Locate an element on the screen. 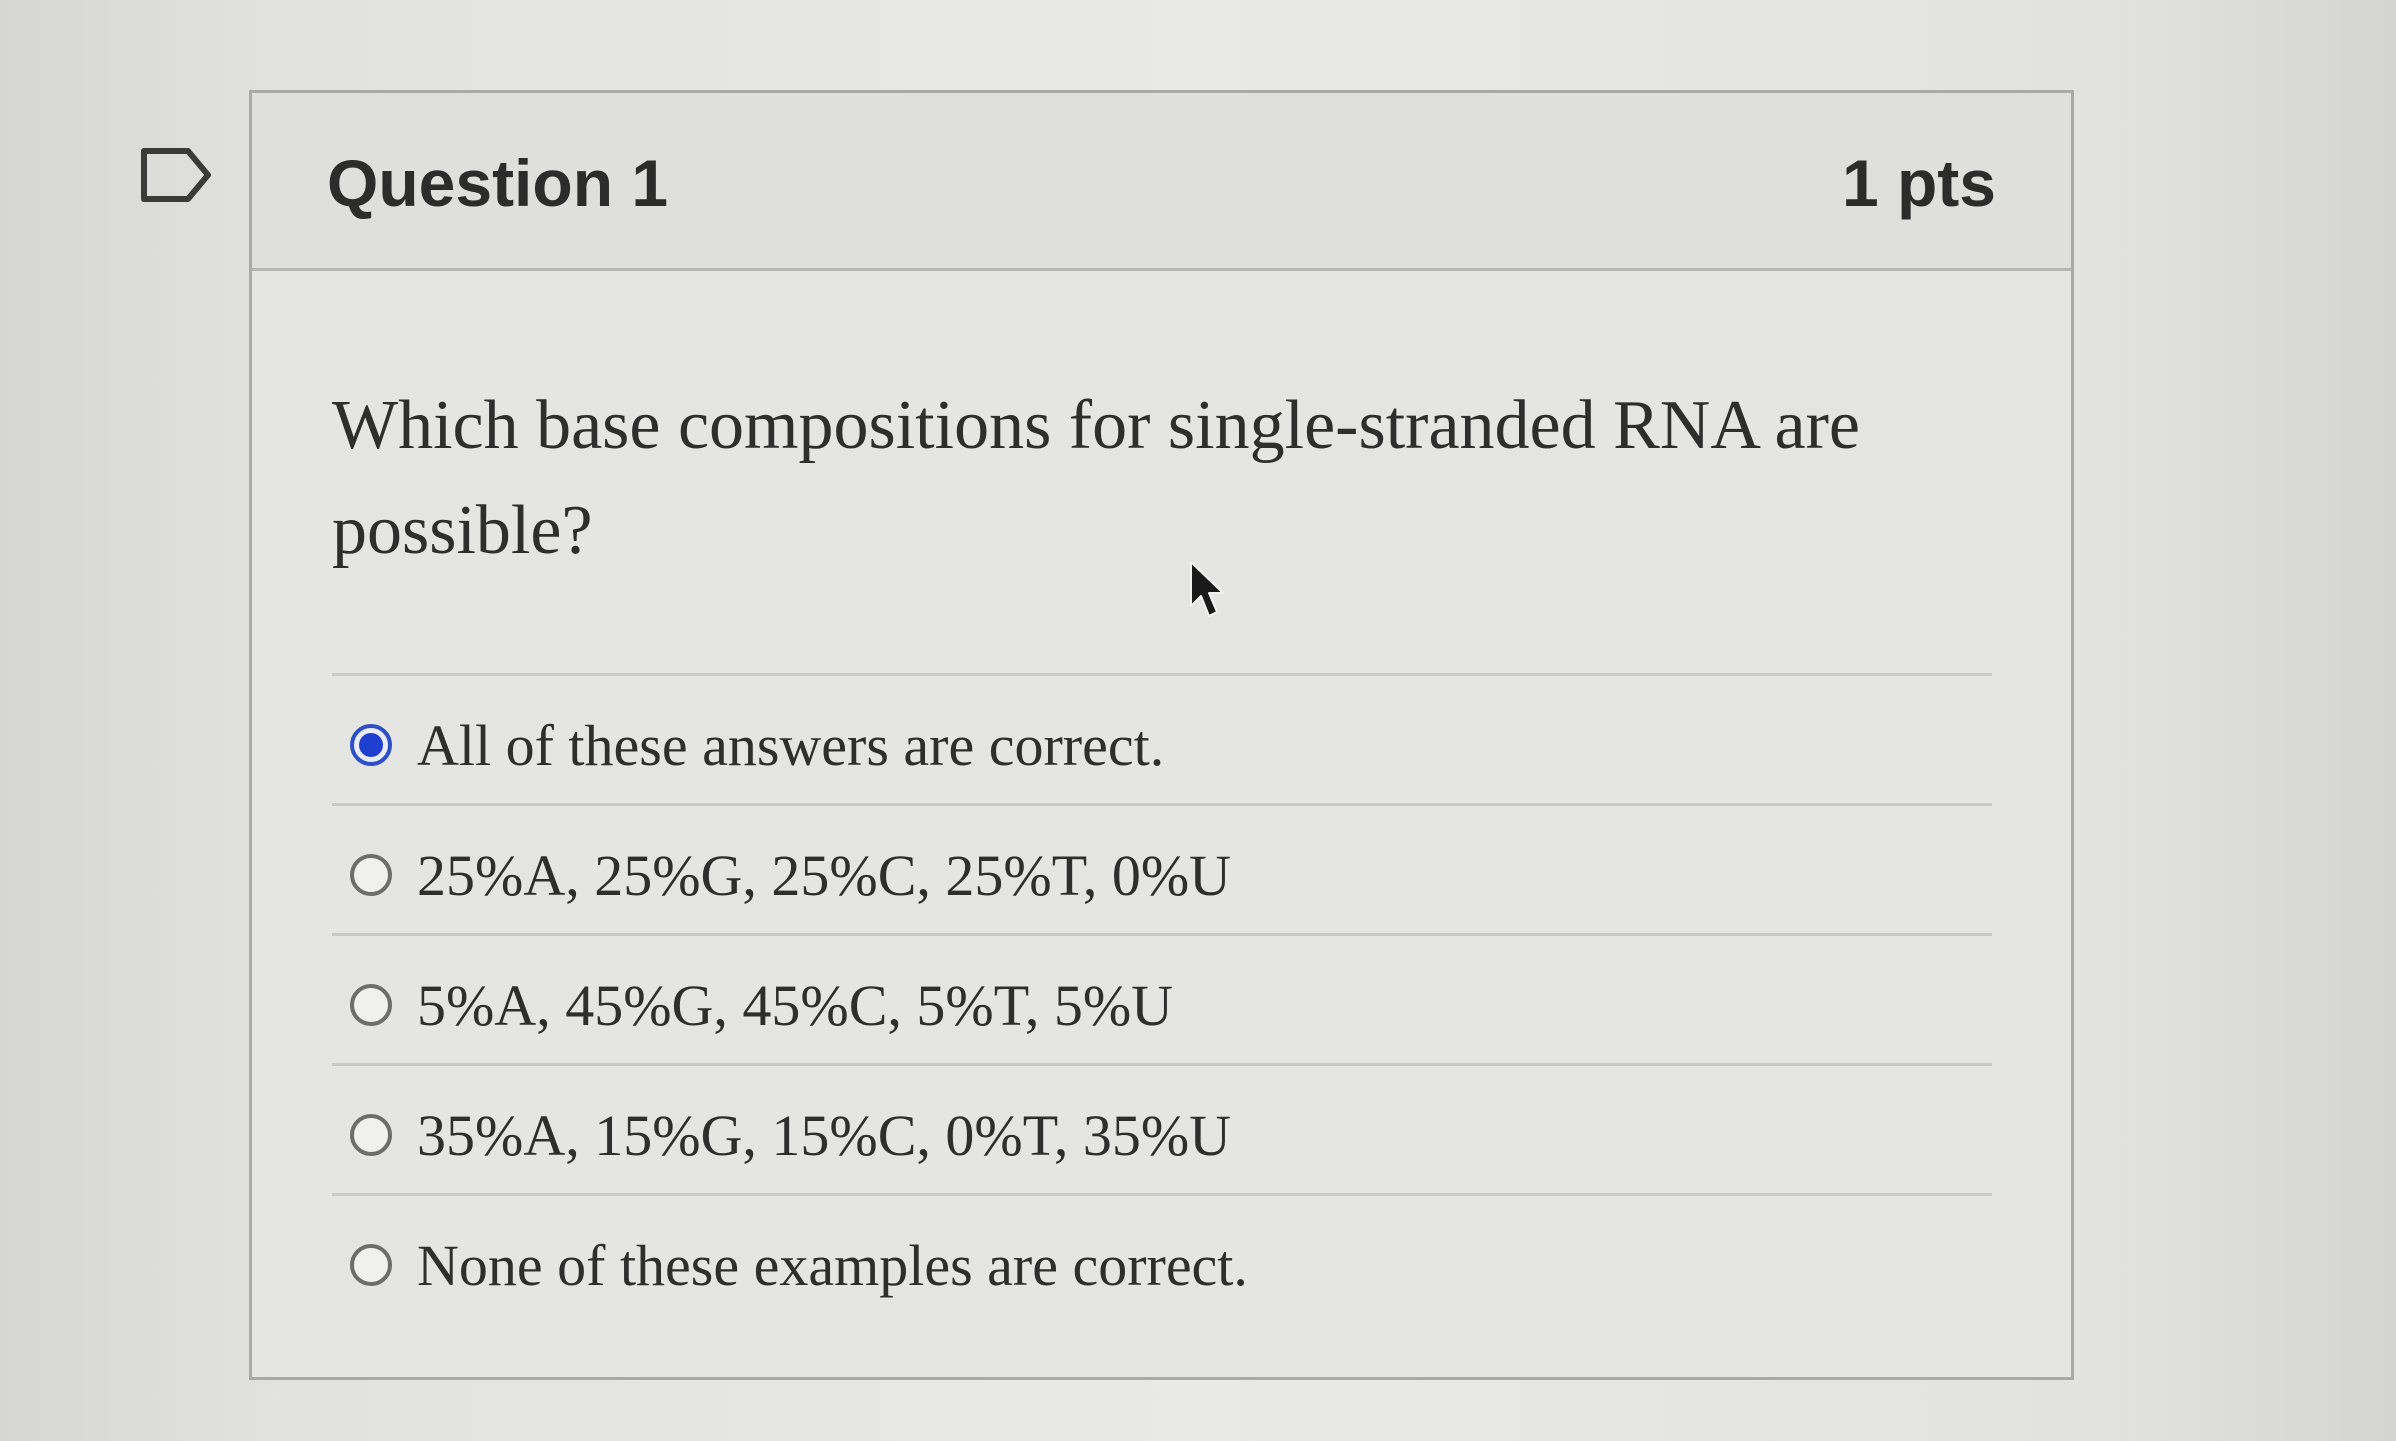  answer-option-none-correct: None of these examples are correct. is located at coordinates (1162, 1258).